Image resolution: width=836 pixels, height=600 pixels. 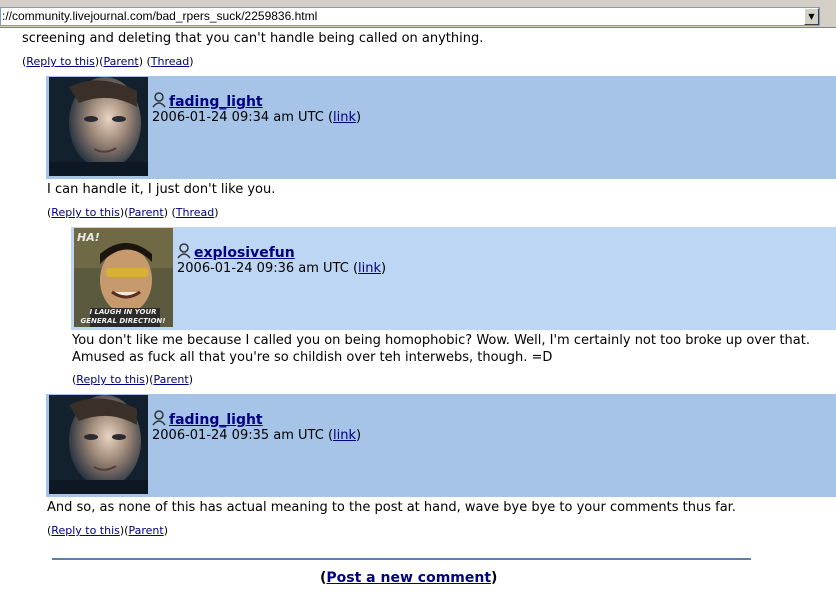 I want to click on comment-date: 2006-01-24 09:35 am UTC (link), so click(x=257, y=435).